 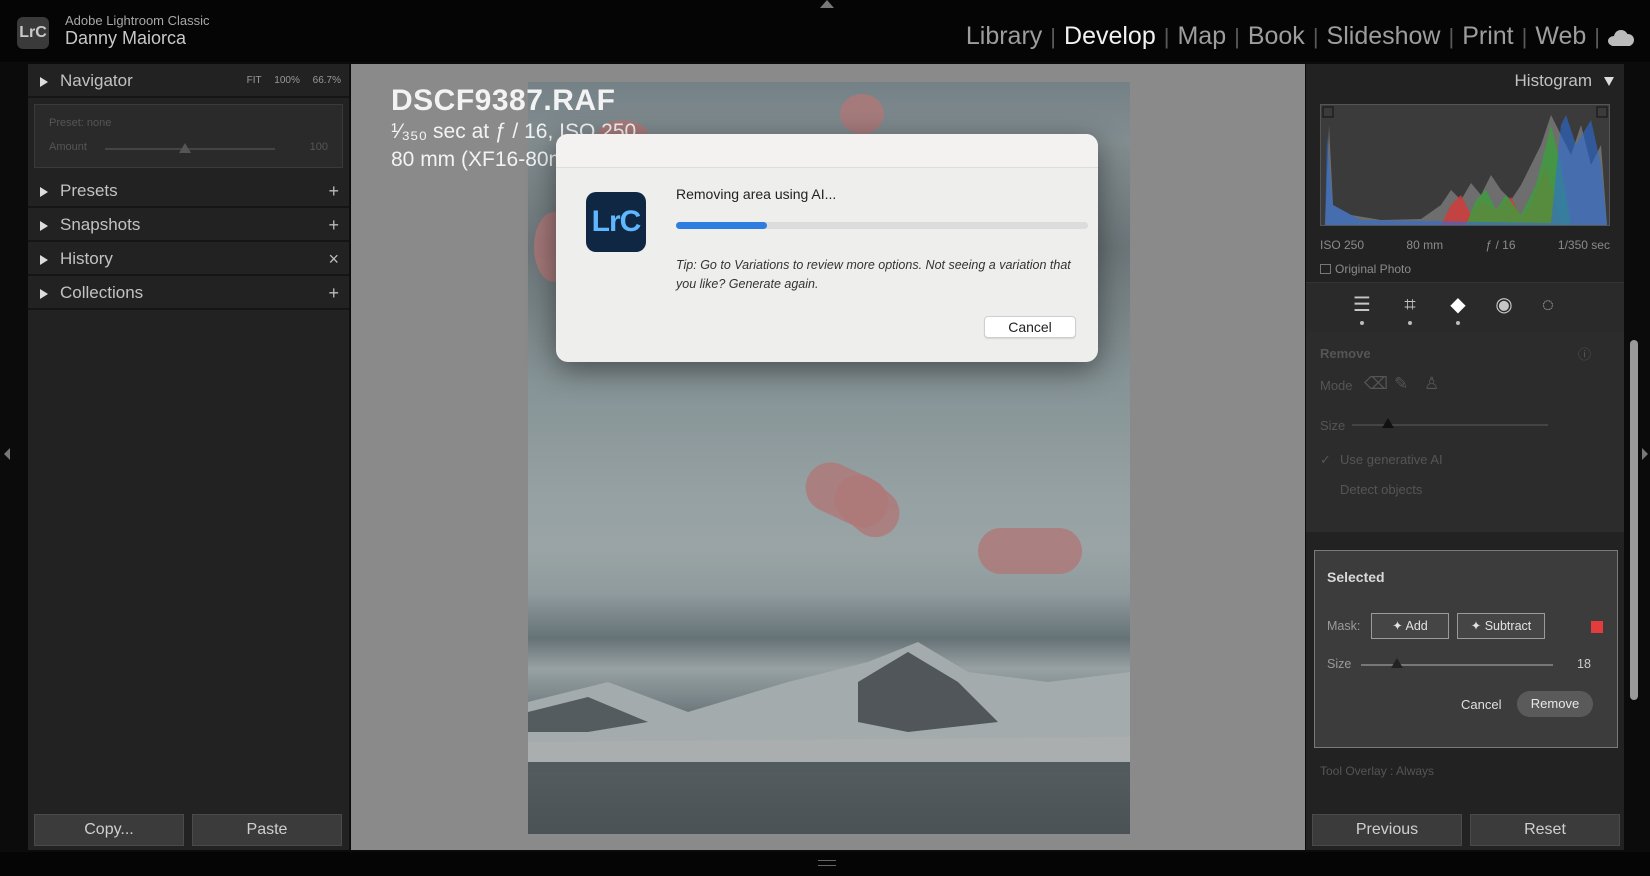 I want to click on module-slideshow: Slideshow, so click(x=1384, y=36).